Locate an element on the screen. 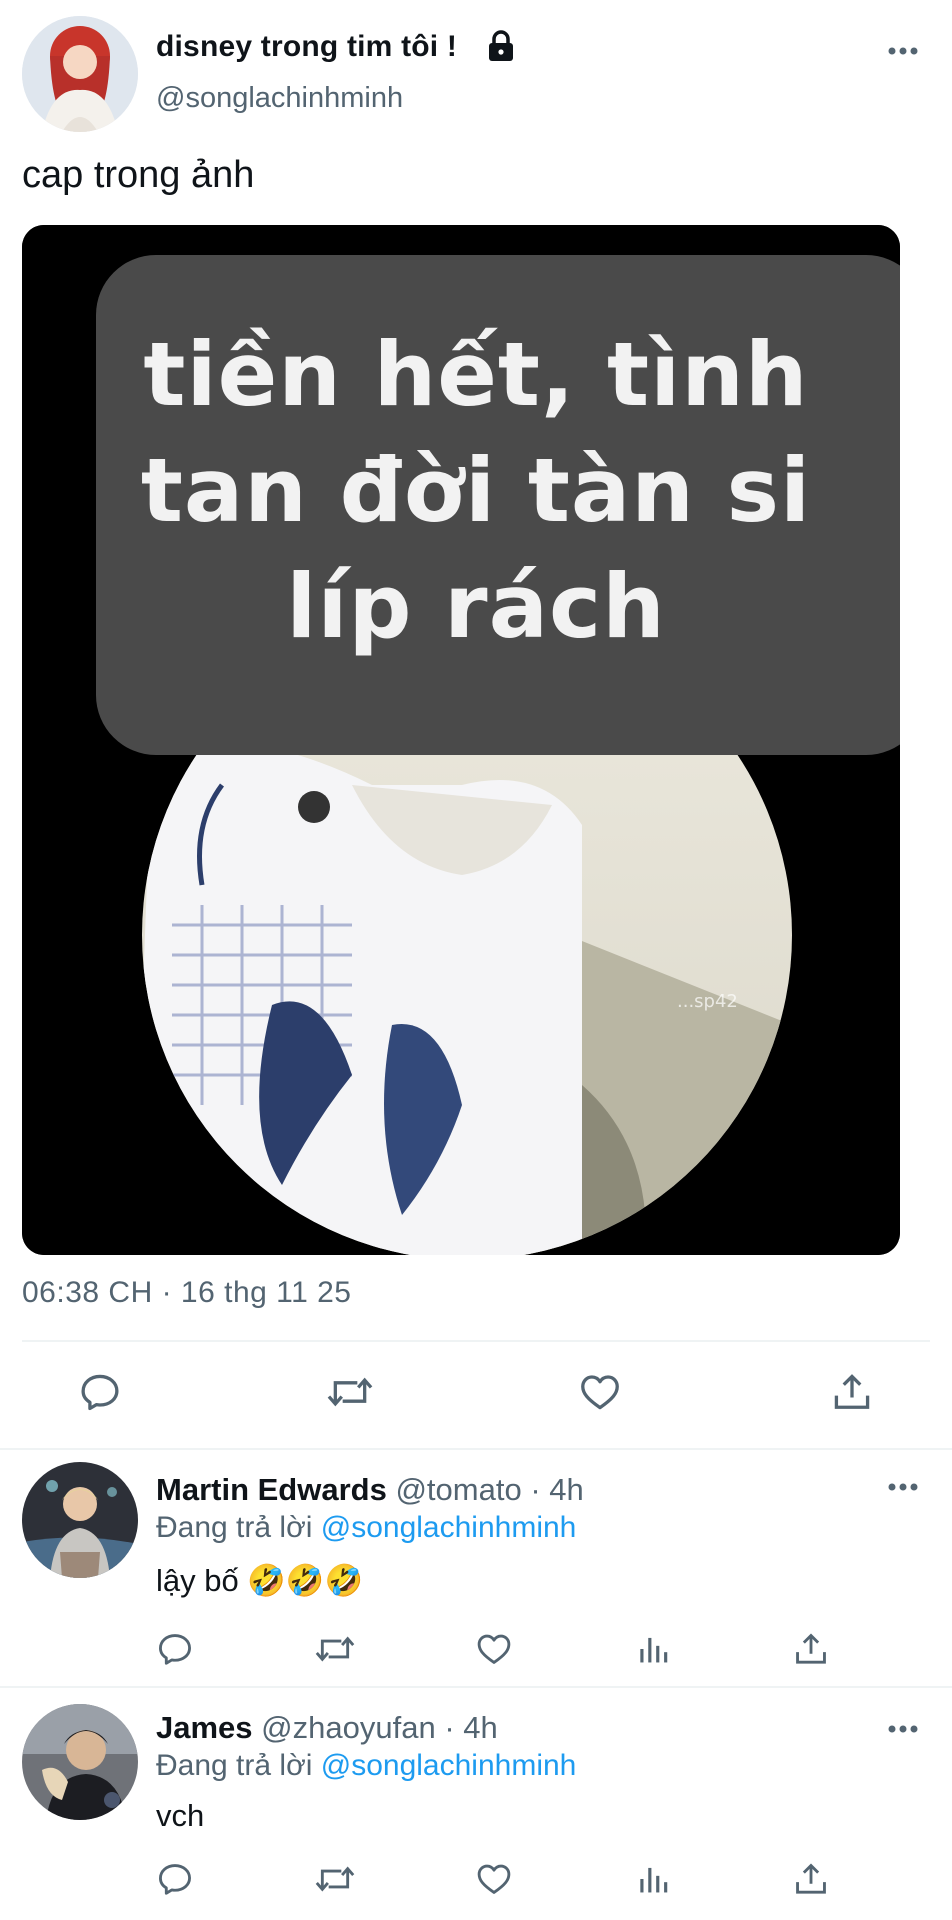  reply-author-handle: @zhaoyufan is located at coordinates (348, 1727).